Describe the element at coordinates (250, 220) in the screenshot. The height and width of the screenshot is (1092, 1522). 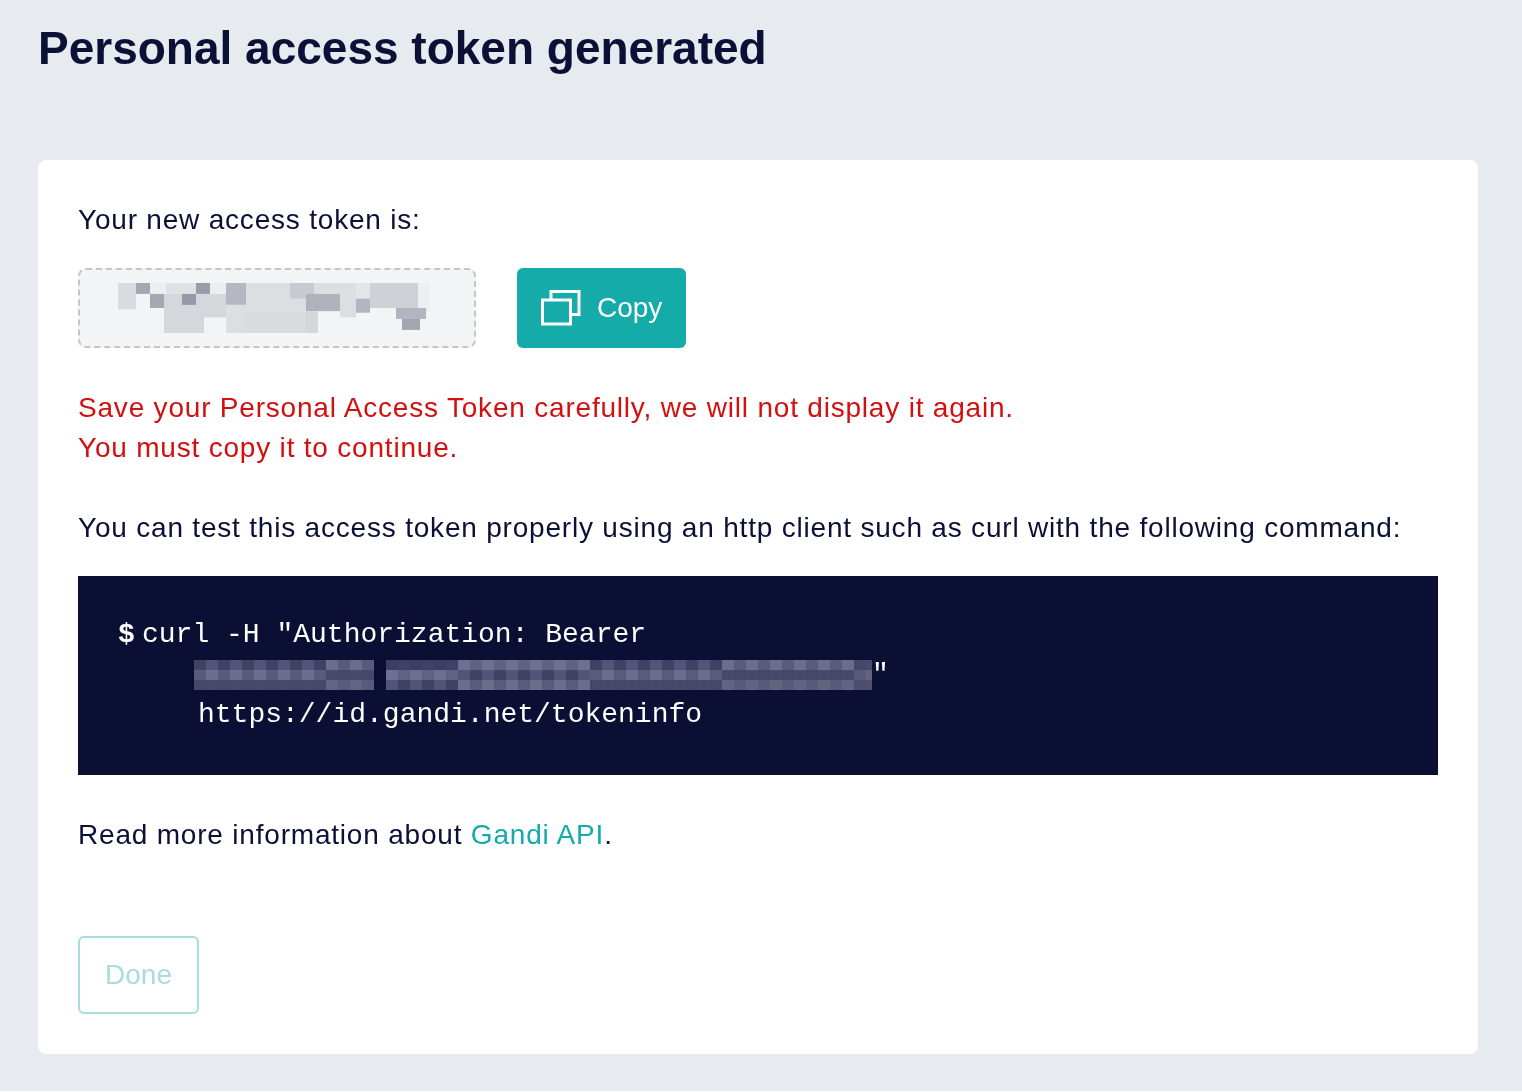
I see `intro-text: Your new access token is:` at that location.